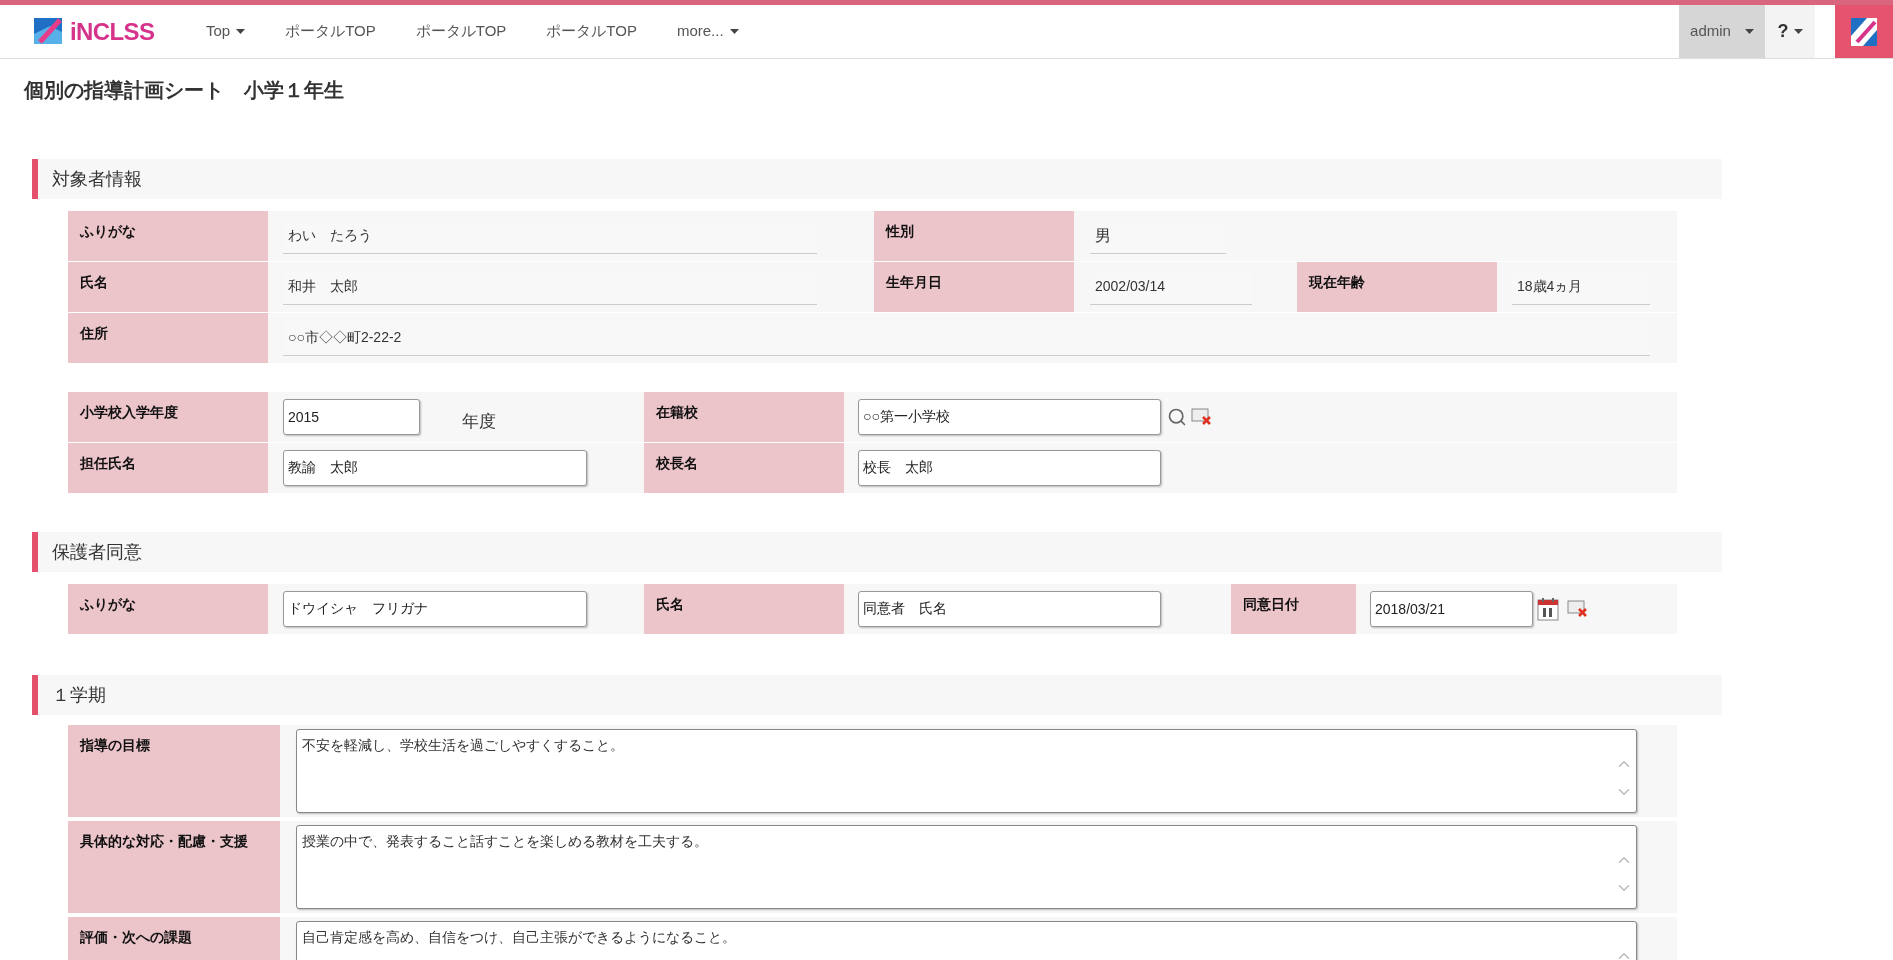  Describe the element at coordinates (226, 31) in the screenshot. I see `nav-link: Top` at that location.